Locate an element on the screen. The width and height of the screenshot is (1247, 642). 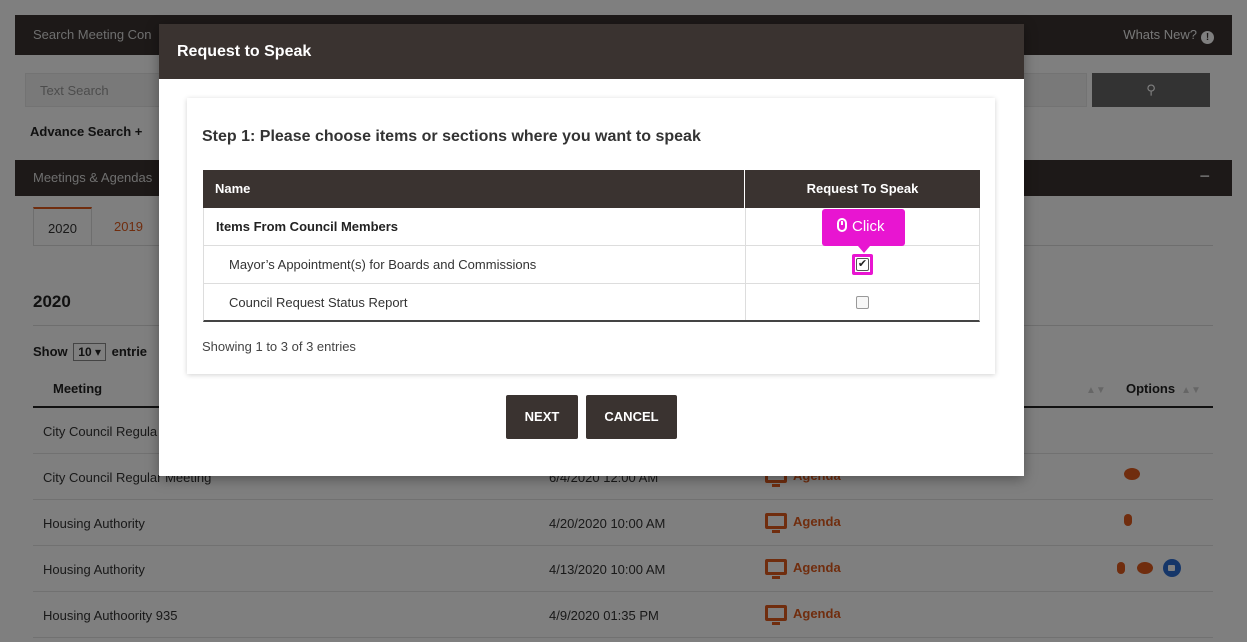
mouse-icon is located at coordinates (842, 225).